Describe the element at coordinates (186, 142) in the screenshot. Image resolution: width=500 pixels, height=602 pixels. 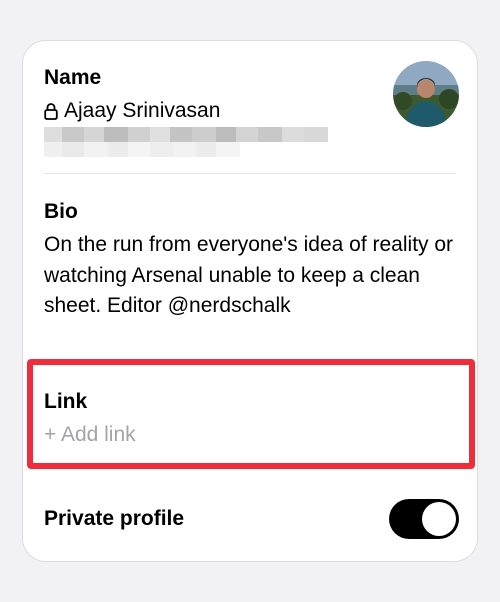
I see `blurred-username` at that location.